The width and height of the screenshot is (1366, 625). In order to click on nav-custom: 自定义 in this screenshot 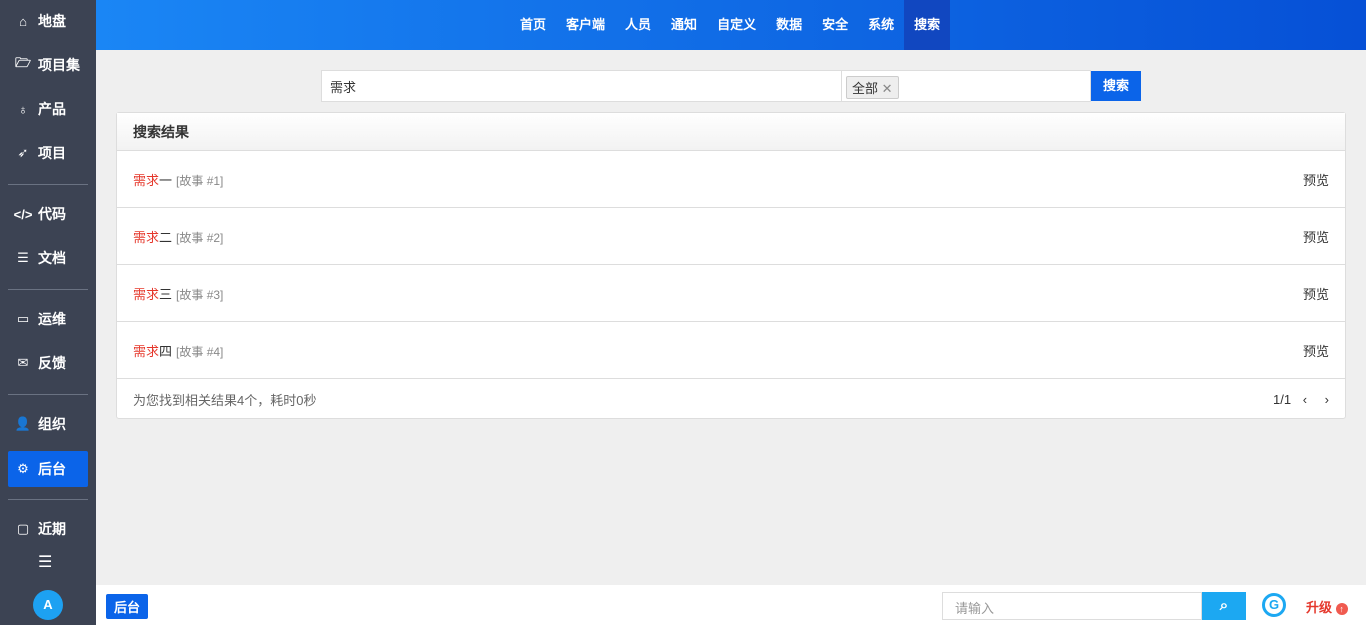, I will do `click(736, 25)`.